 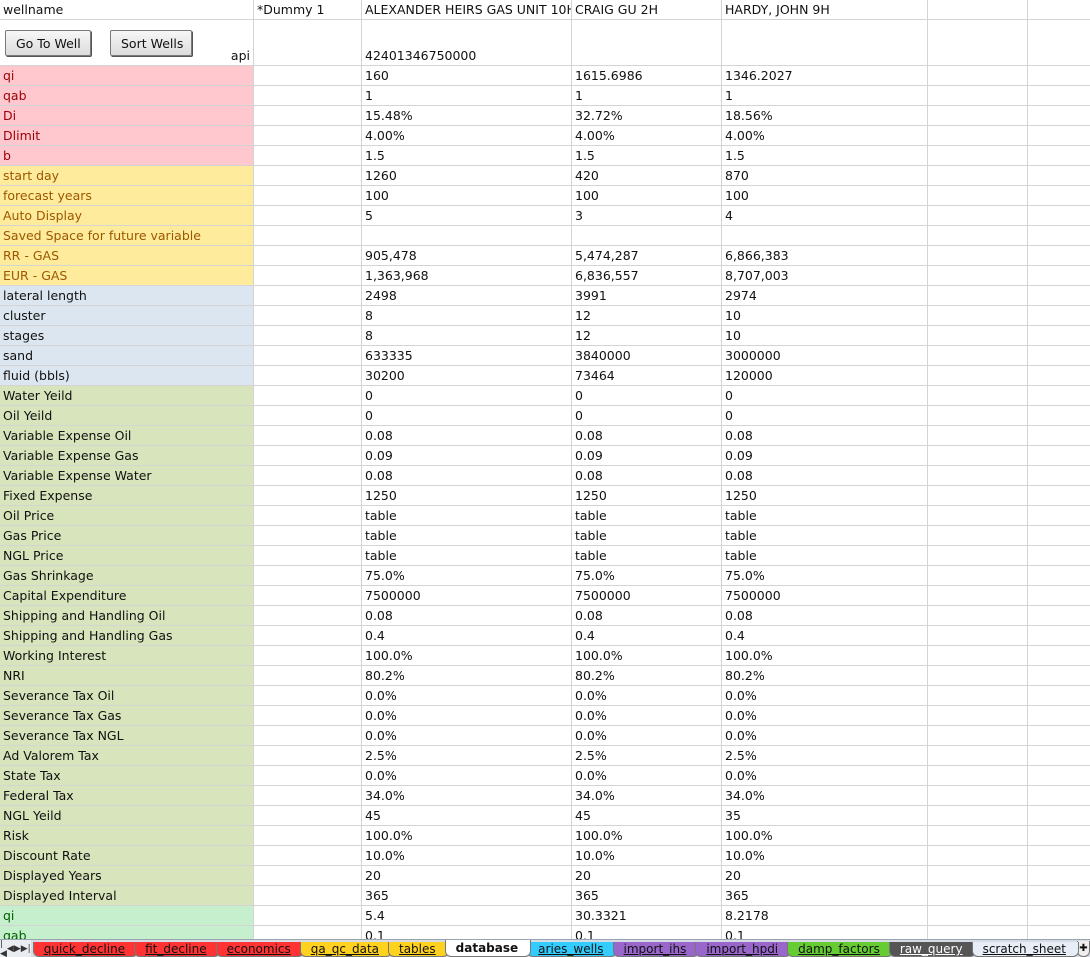 What do you see at coordinates (127, 575) in the screenshot?
I see `row-label-cell: Gas Shrinkage` at bounding box center [127, 575].